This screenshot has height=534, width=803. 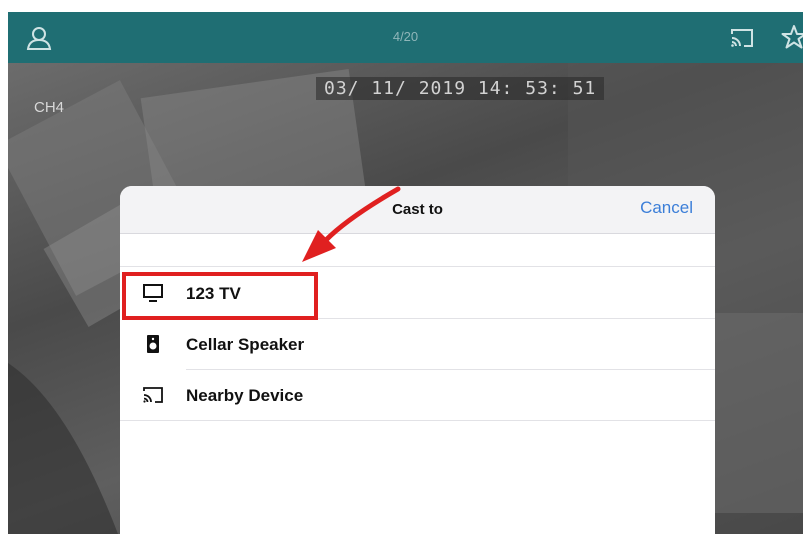 What do you see at coordinates (417, 420) in the screenshot?
I see `row-divider` at bounding box center [417, 420].